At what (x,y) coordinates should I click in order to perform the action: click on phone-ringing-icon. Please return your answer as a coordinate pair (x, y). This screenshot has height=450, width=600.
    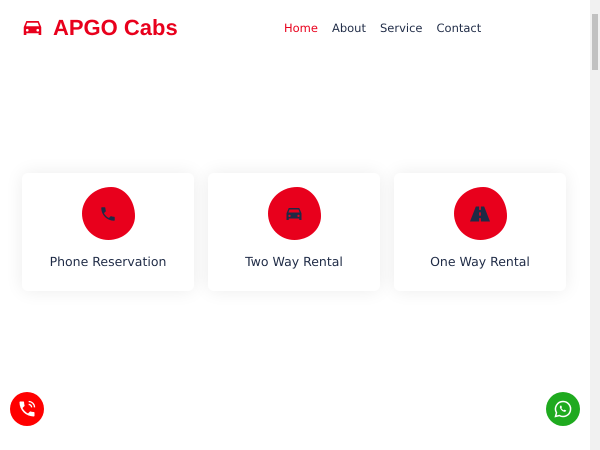
    Looking at the image, I should click on (27, 409).